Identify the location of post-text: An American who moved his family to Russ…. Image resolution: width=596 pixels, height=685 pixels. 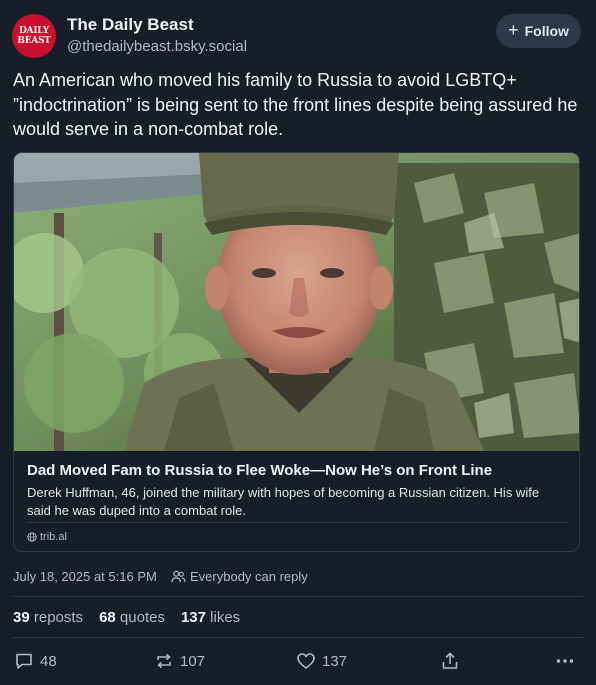
(295, 104).